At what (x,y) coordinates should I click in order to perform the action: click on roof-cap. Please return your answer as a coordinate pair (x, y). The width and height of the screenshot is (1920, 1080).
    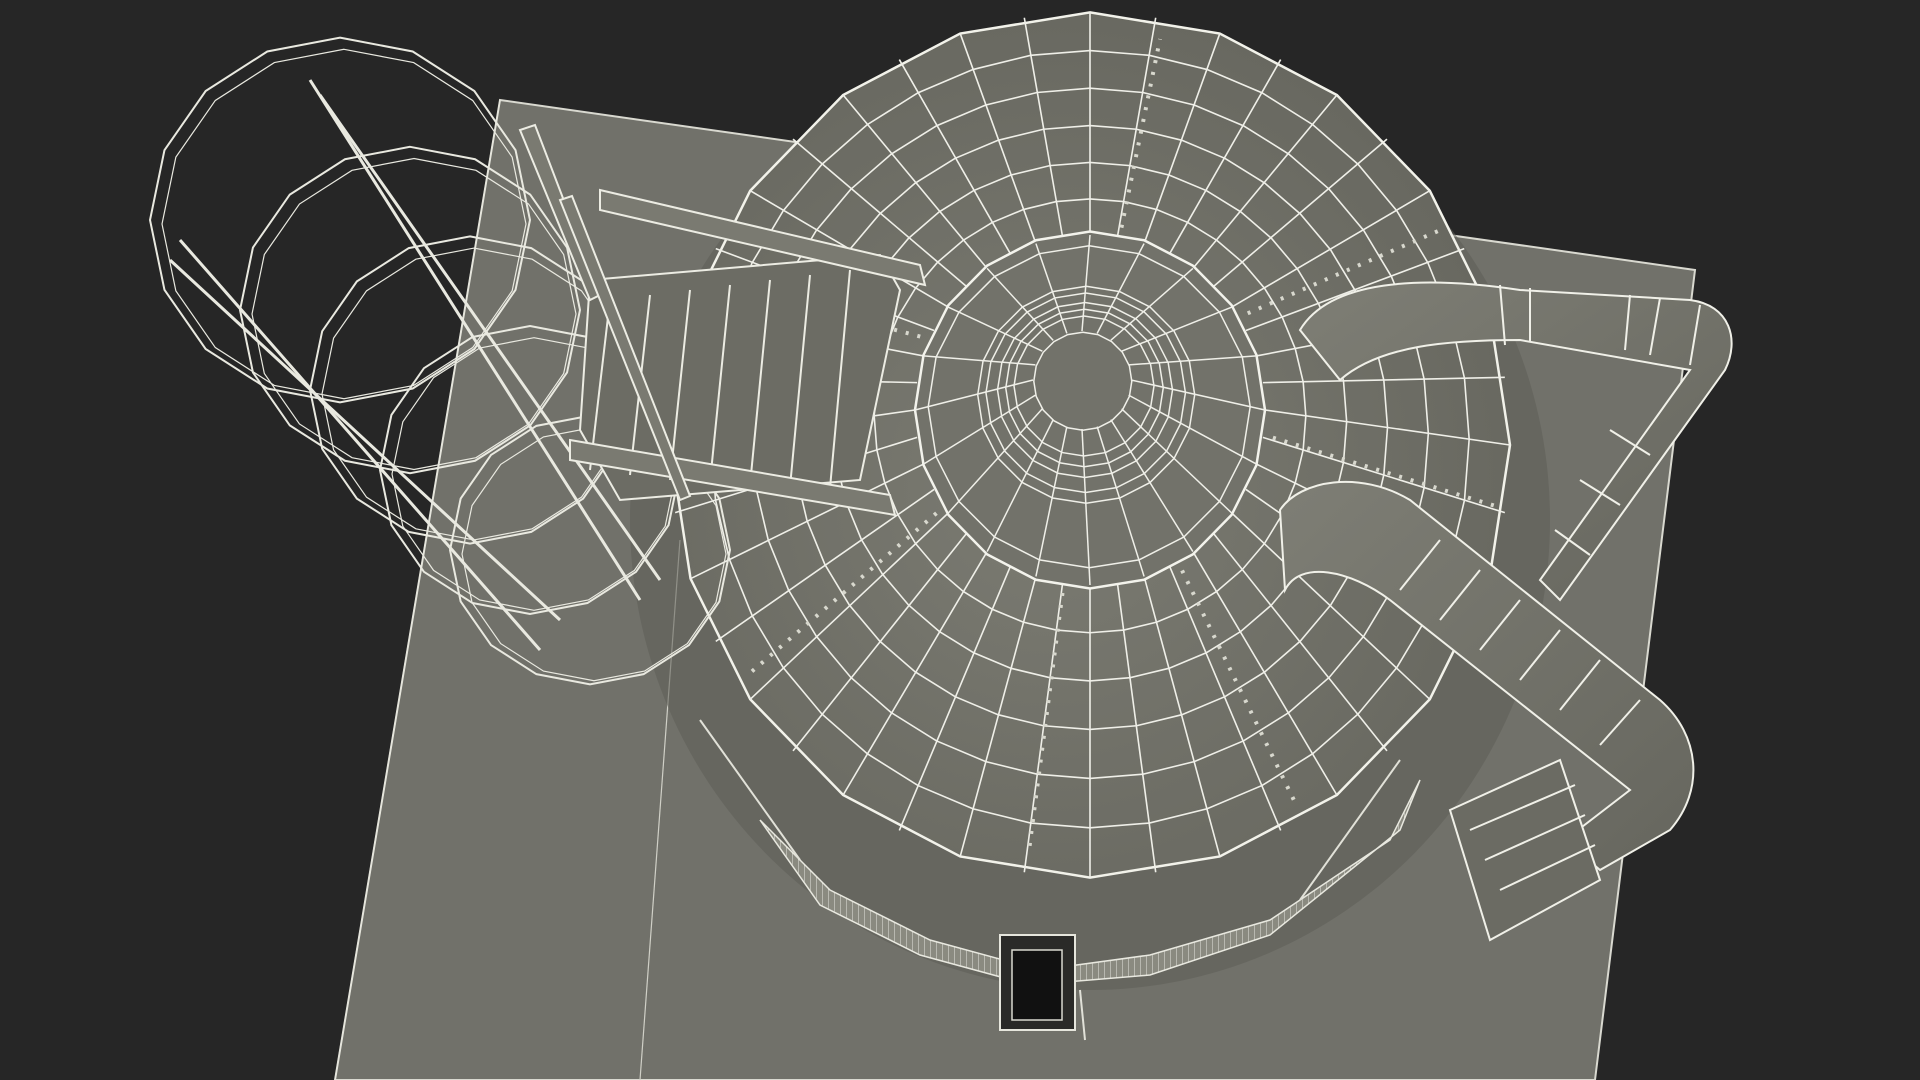
    Looking at the image, I should click on (1090, 410).